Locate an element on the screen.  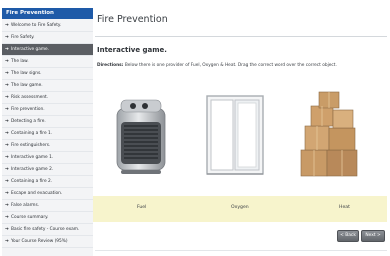
sidebar-item-label: Containing a fire 2. is located at coordinates (32, 181).